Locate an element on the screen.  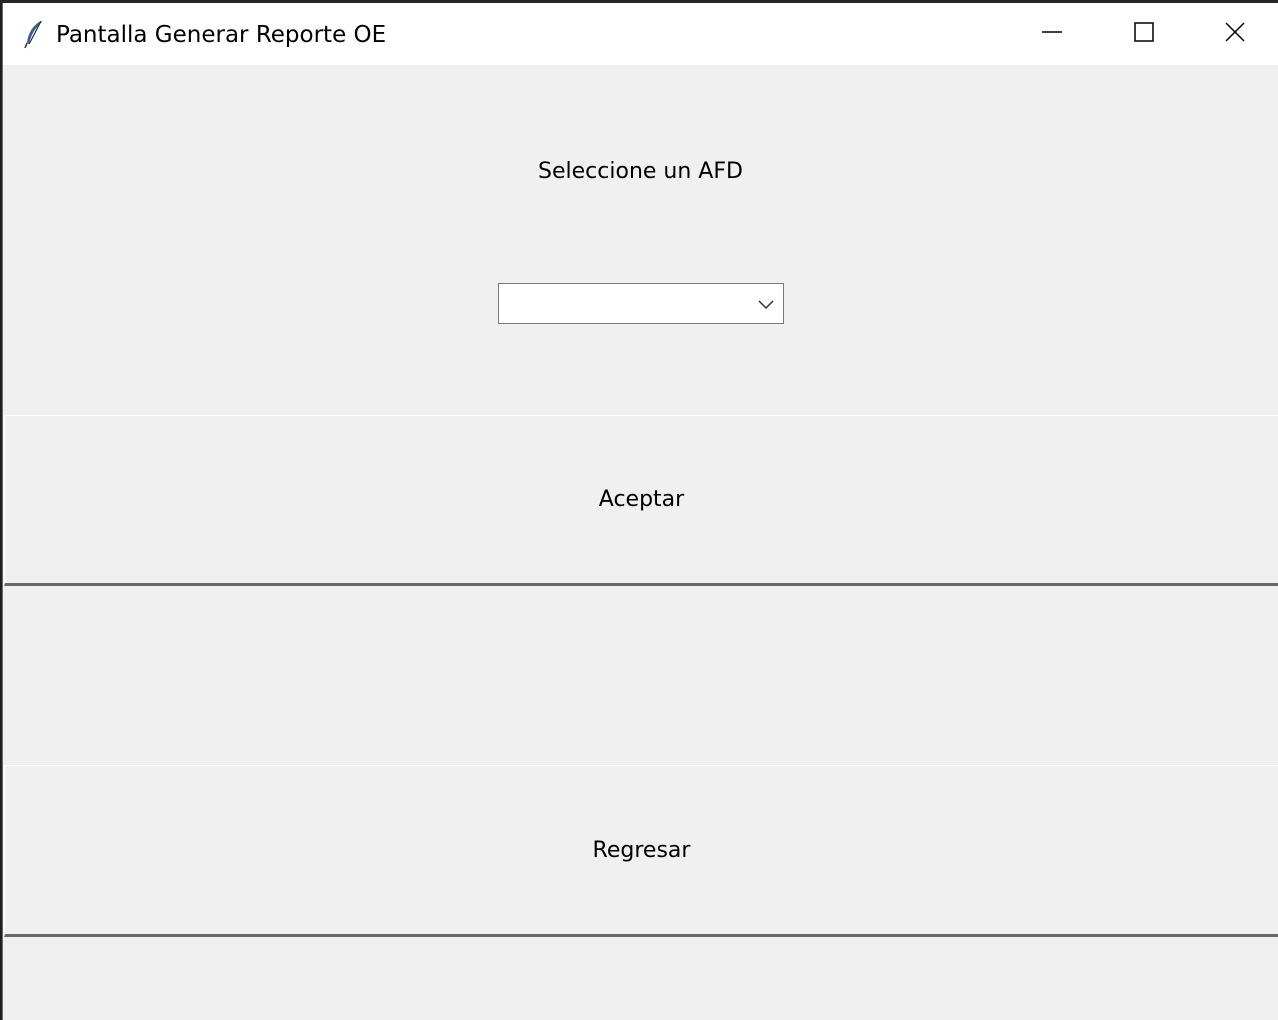
back-button-label: Regresar is located at coordinates (641, 850).